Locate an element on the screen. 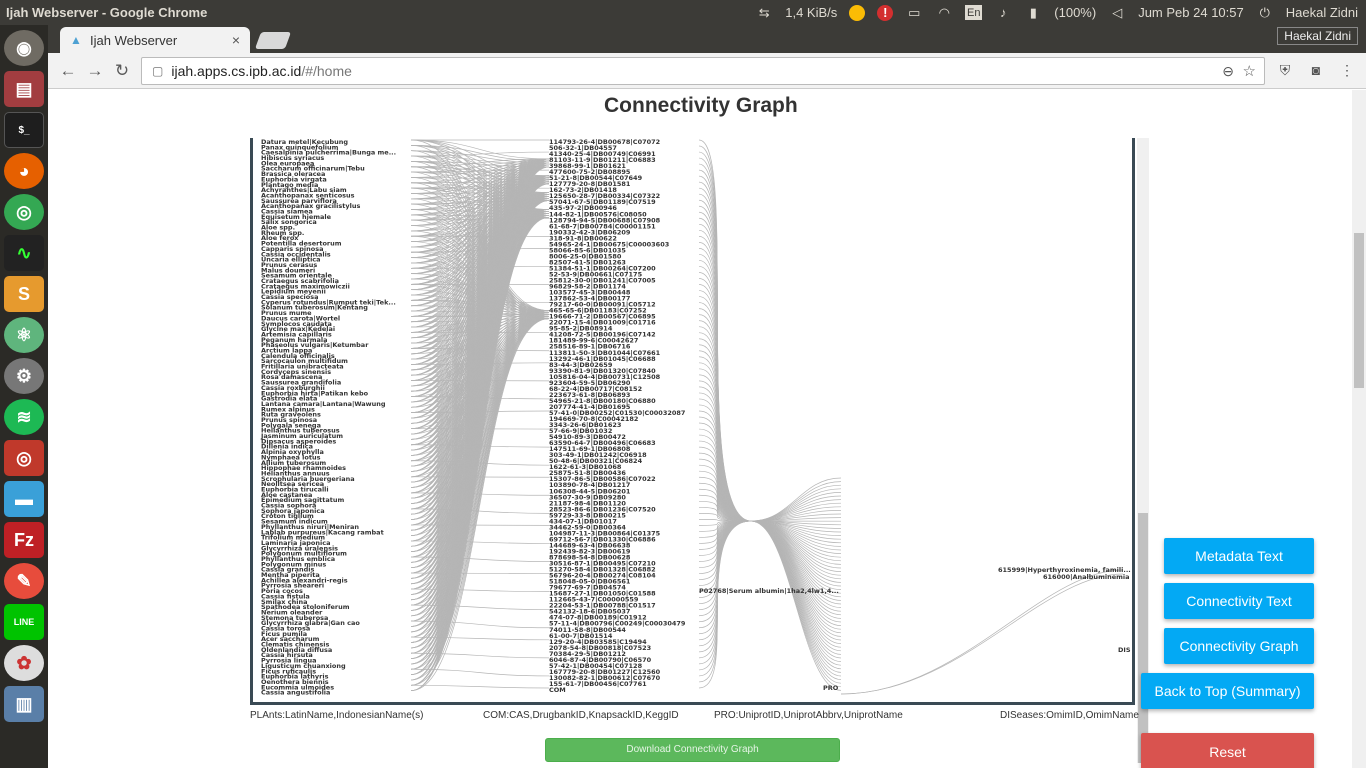  url-path: /#/home is located at coordinates (326, 71).